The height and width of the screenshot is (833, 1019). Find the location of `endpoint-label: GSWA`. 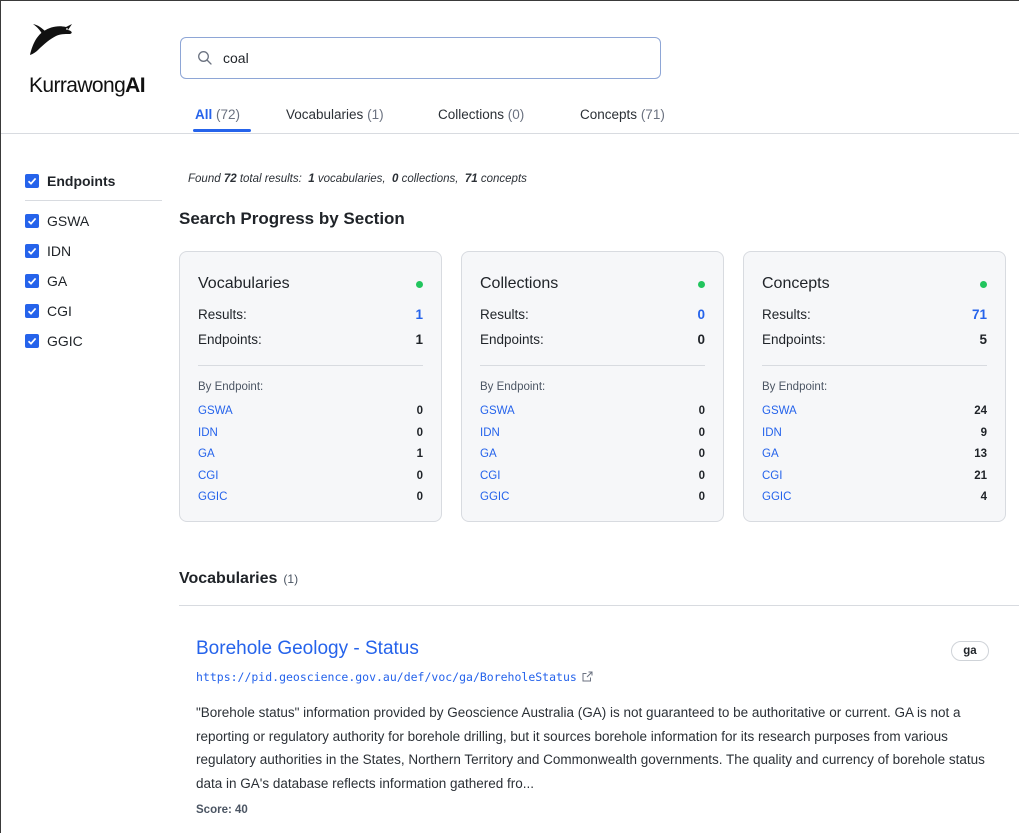

endpoint-label: GSWA is located at coordinates (68, 221).